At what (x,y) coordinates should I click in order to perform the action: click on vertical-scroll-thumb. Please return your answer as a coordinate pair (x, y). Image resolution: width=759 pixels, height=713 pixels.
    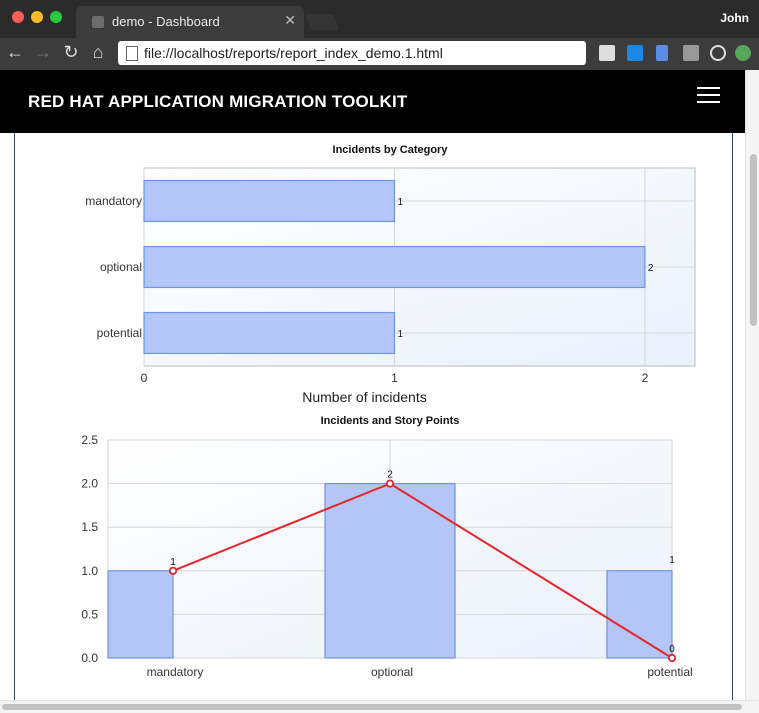
    Looking at the image, I should click on (753, 240).